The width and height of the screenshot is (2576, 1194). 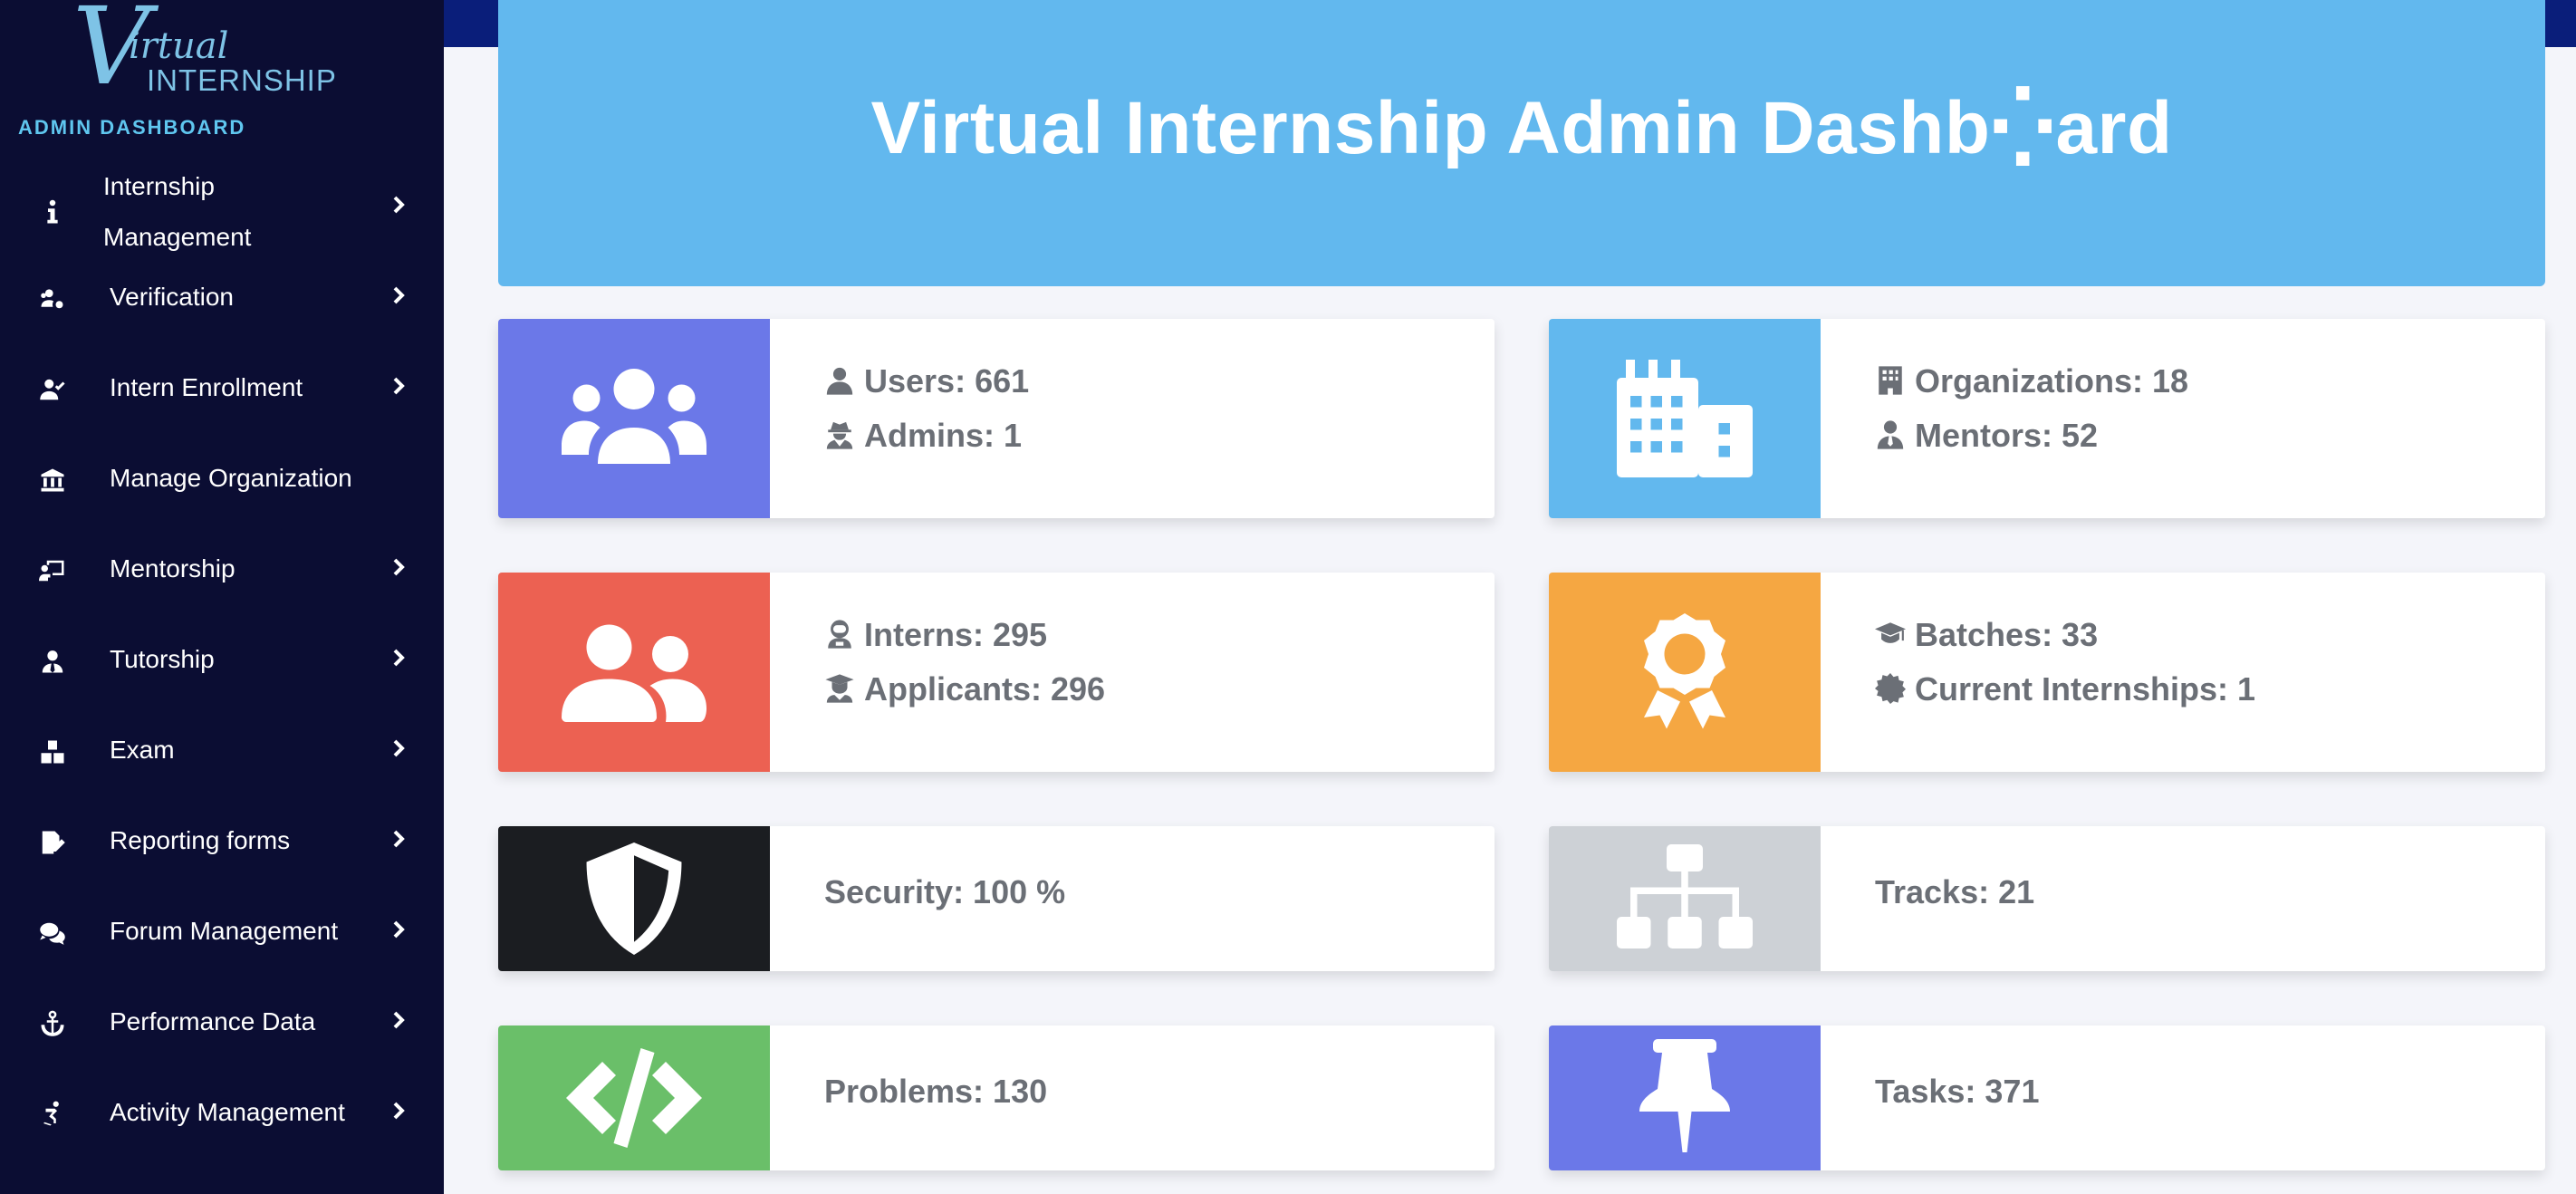 What do you see at coordinates (227, 1112) in the screenshot?
I see `sidebar-item-label: Activity Management` at bounding box center [227, 1112].